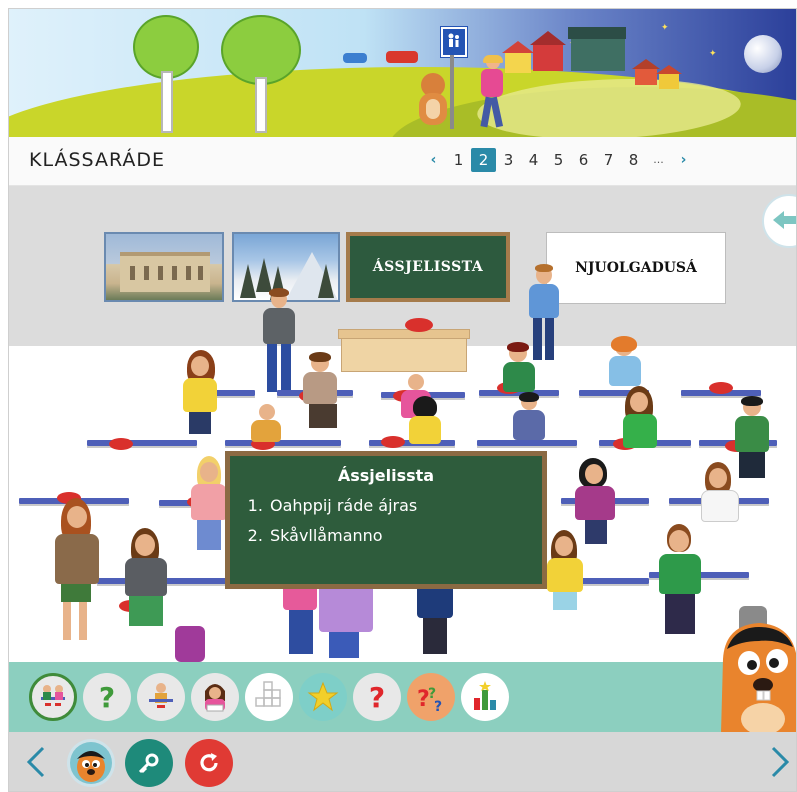 Image resolution: width=797 pixels, height=792 pixels. What do you see at coordinates (454, 42) in the screenshot?
I see `school-crossing-sign-icon` at bounding box center [454, 42].